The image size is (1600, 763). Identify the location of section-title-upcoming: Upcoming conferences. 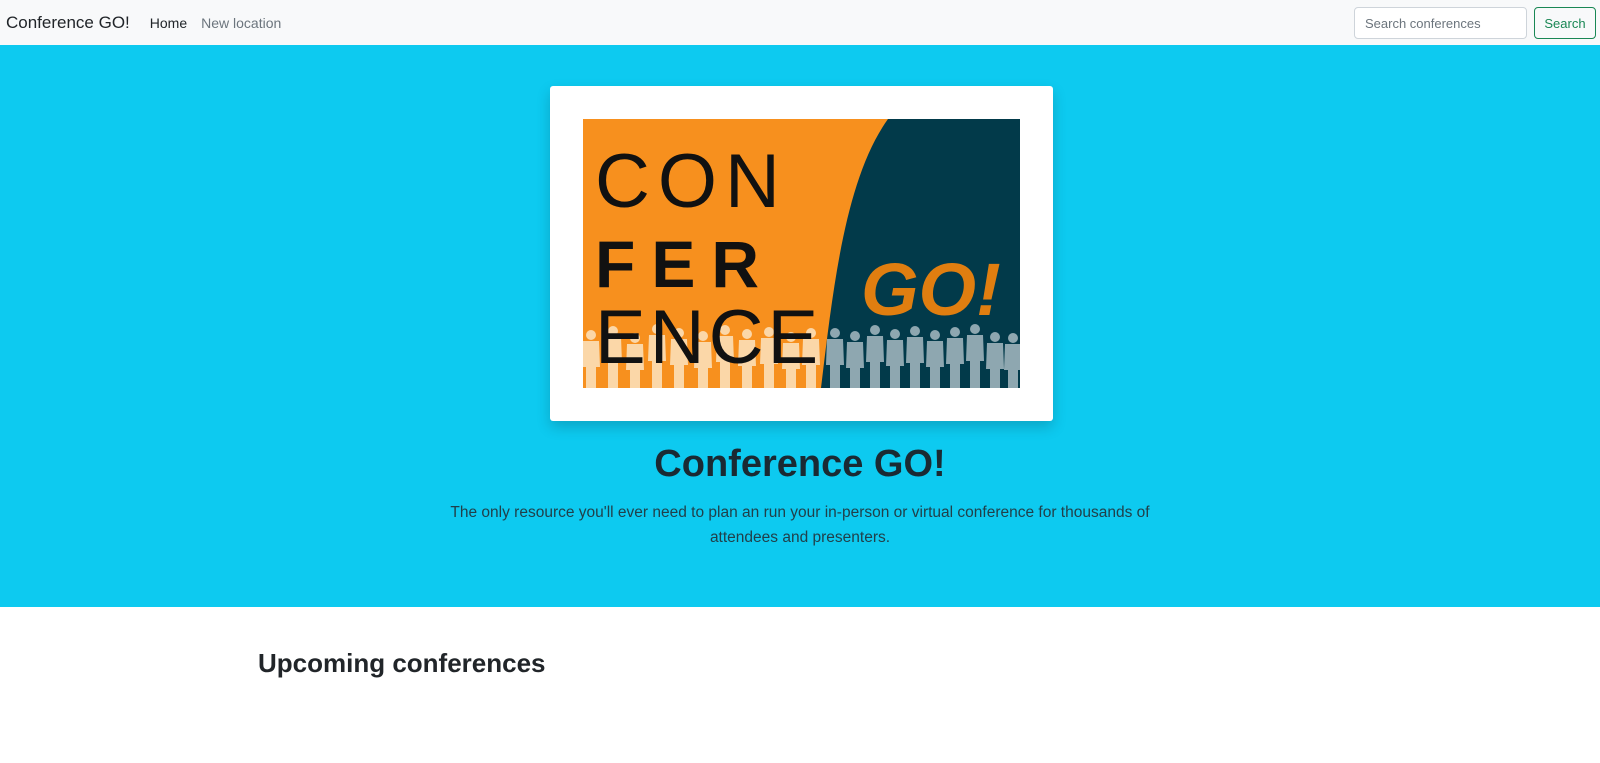
(402, 663).